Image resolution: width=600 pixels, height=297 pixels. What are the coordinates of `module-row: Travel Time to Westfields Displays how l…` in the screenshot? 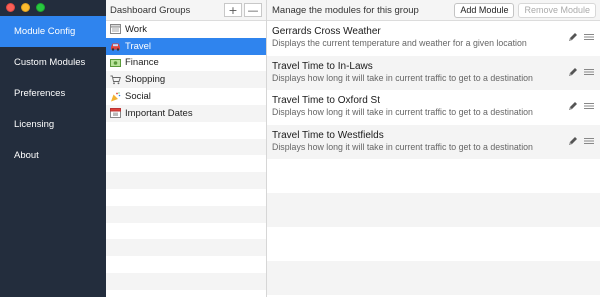 It's located at (433, 141).